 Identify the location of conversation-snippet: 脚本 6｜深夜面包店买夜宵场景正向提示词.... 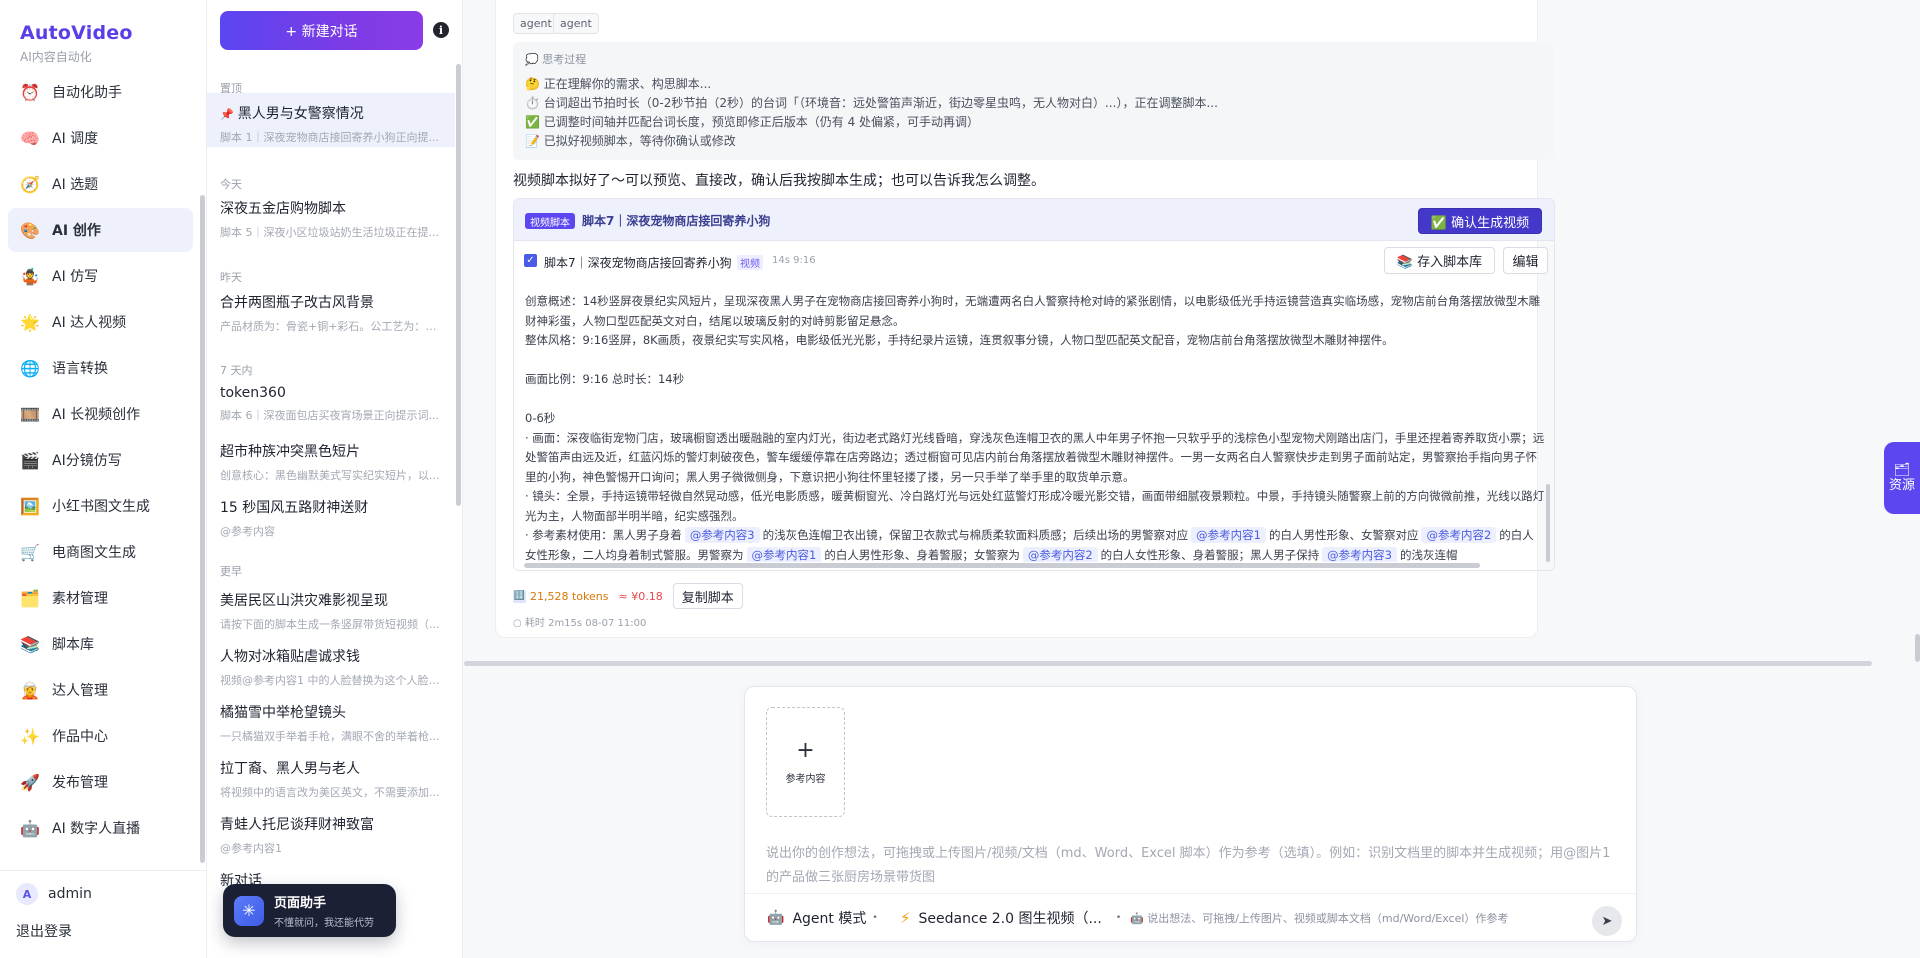
(329, 415).